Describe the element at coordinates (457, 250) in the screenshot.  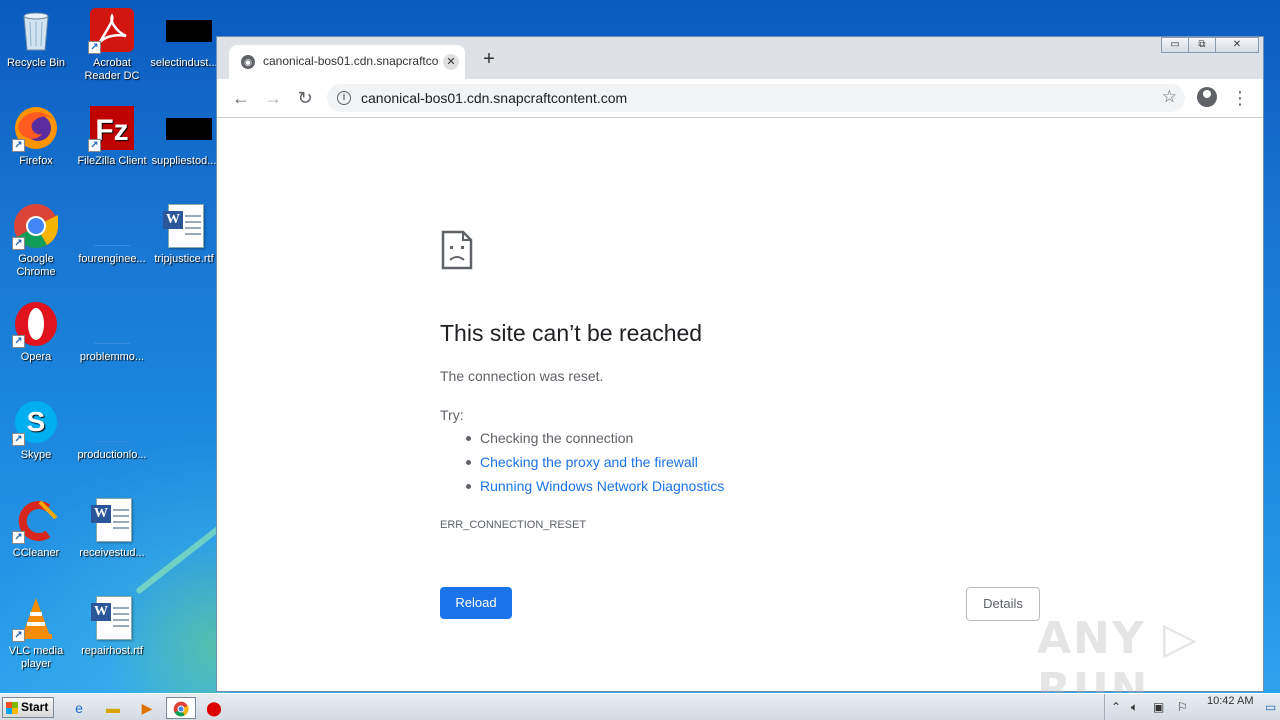
I see `sad-page-icon` at that location.